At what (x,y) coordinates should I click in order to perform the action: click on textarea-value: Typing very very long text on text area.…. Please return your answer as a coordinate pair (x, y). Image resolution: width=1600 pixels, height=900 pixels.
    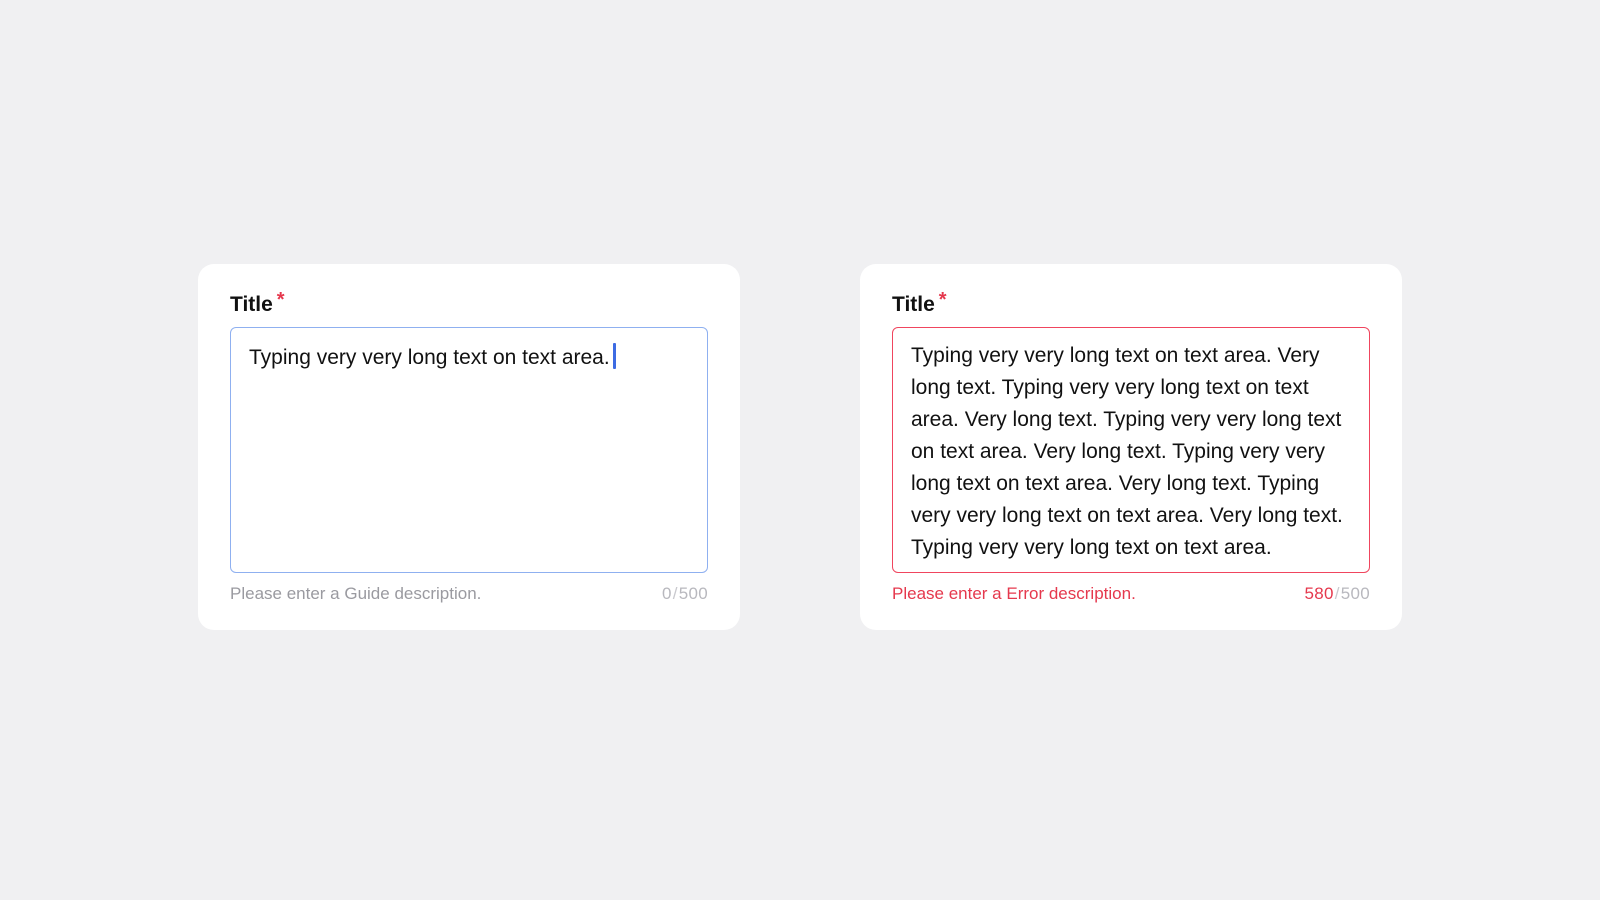
    Looking at the image, I should click on (1131, 452).